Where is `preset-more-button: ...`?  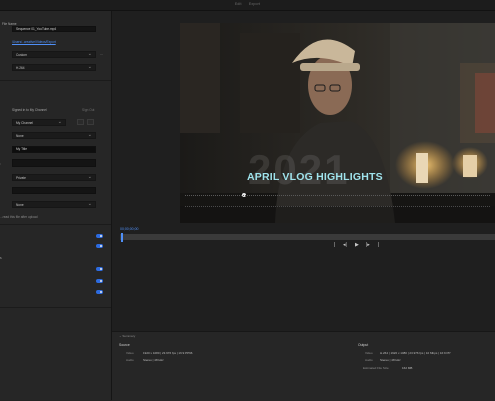 preset-more-button: ... is located at coordinates (101, 54).